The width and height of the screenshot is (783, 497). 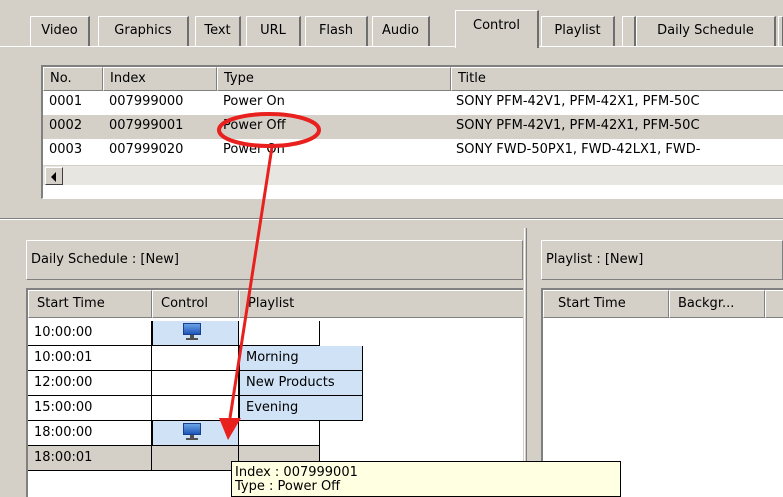 What do you see at coordinates (160, 79) in the screenshot?
I see `column-header-index: Index` at bounding box center [160, 79].